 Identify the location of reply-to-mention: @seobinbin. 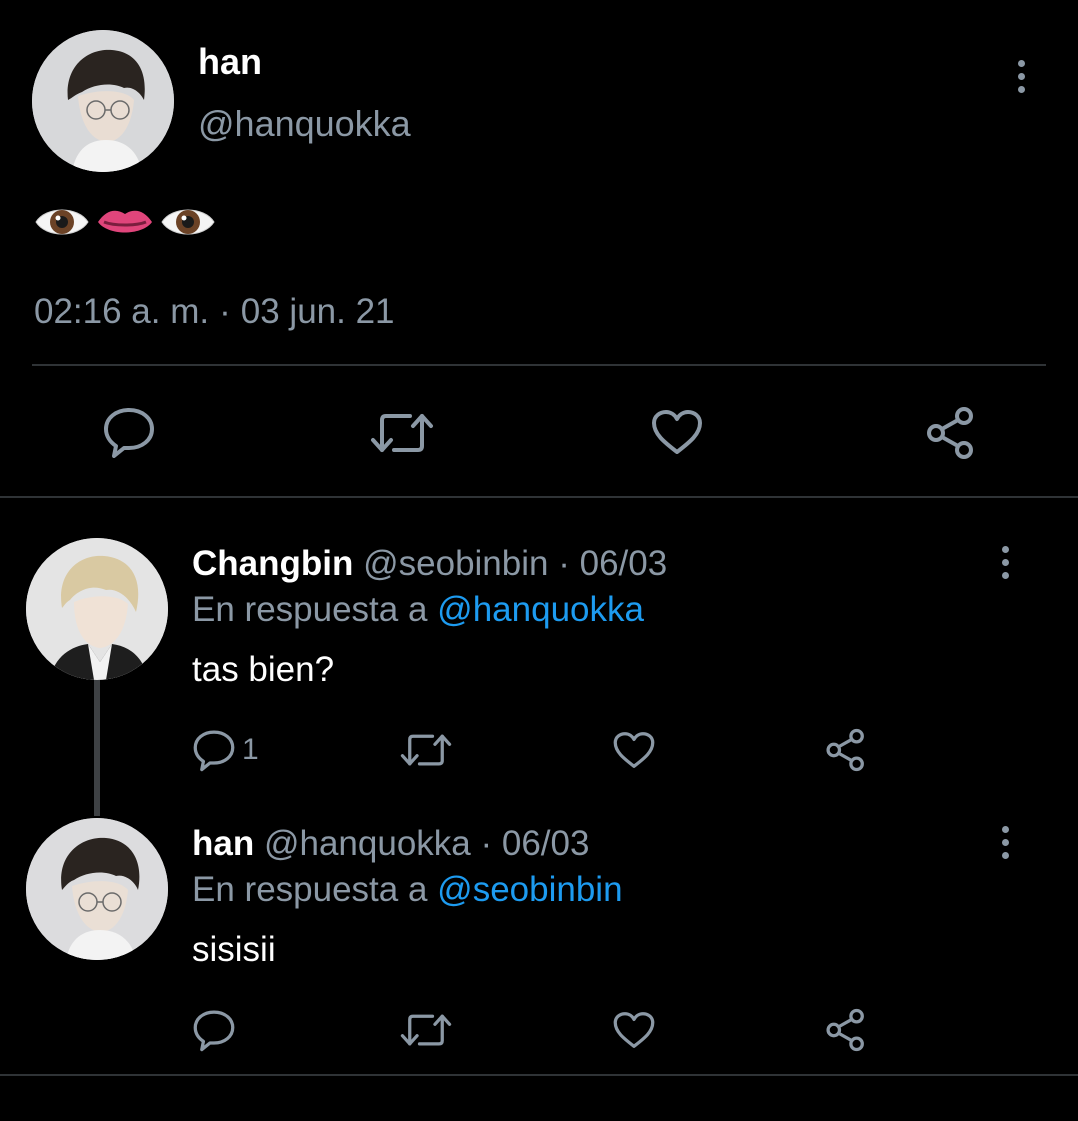
(529, 889).